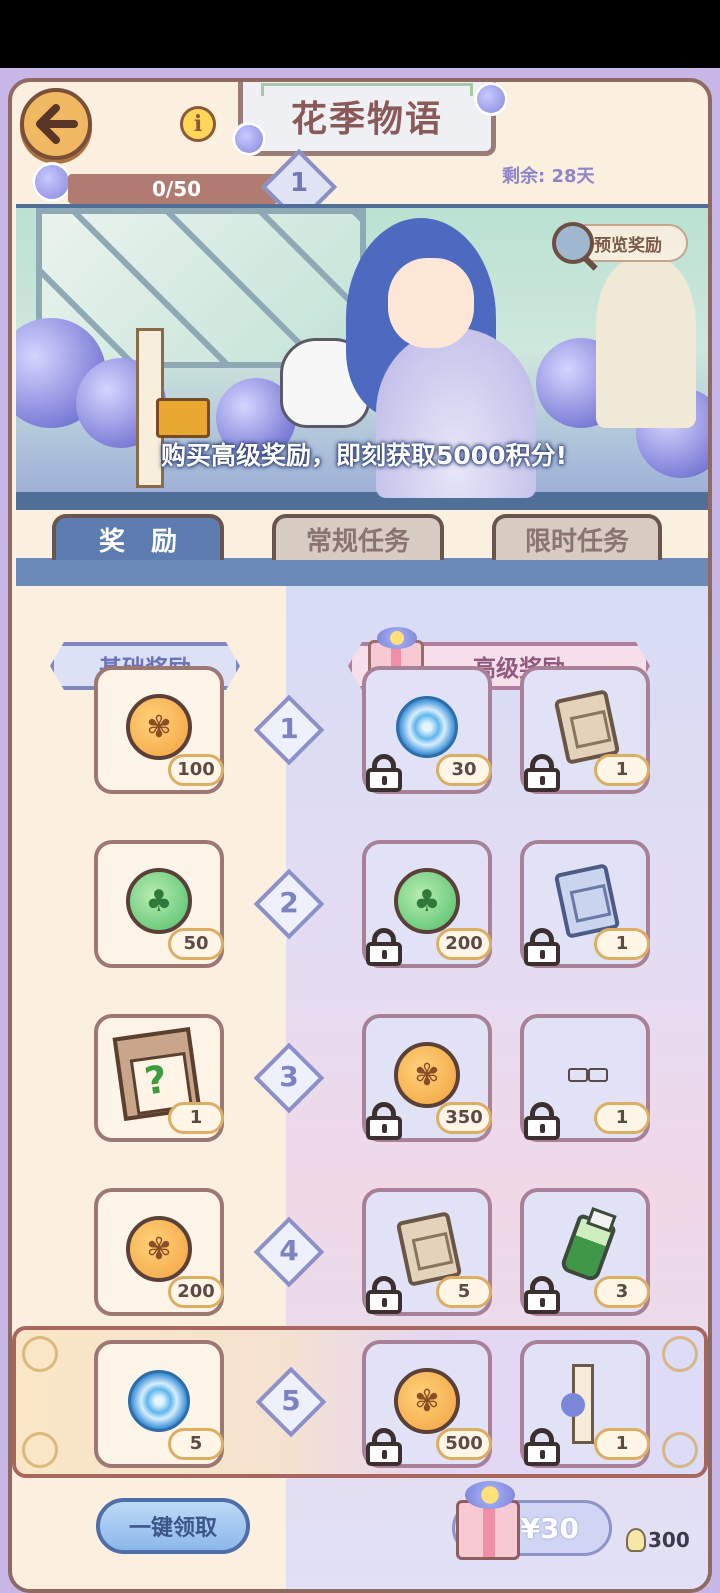 The width and height of the screenshot is (720, 1593). I want to click on character-face, so click(431, 303).